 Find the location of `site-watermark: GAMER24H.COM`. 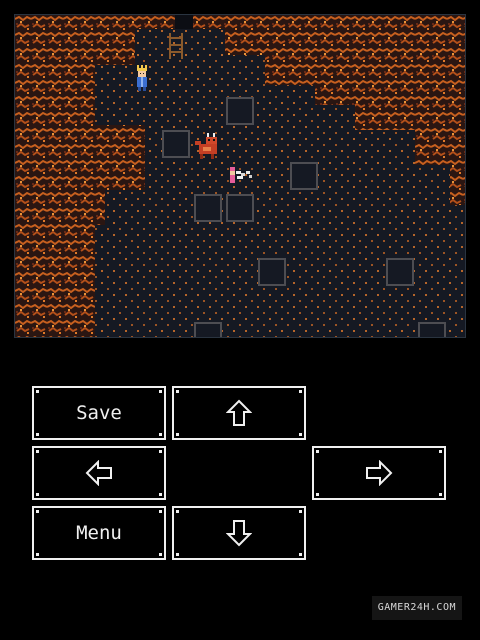

site-watermark: GAMER24H.COM is located at coordinates (416, 608).